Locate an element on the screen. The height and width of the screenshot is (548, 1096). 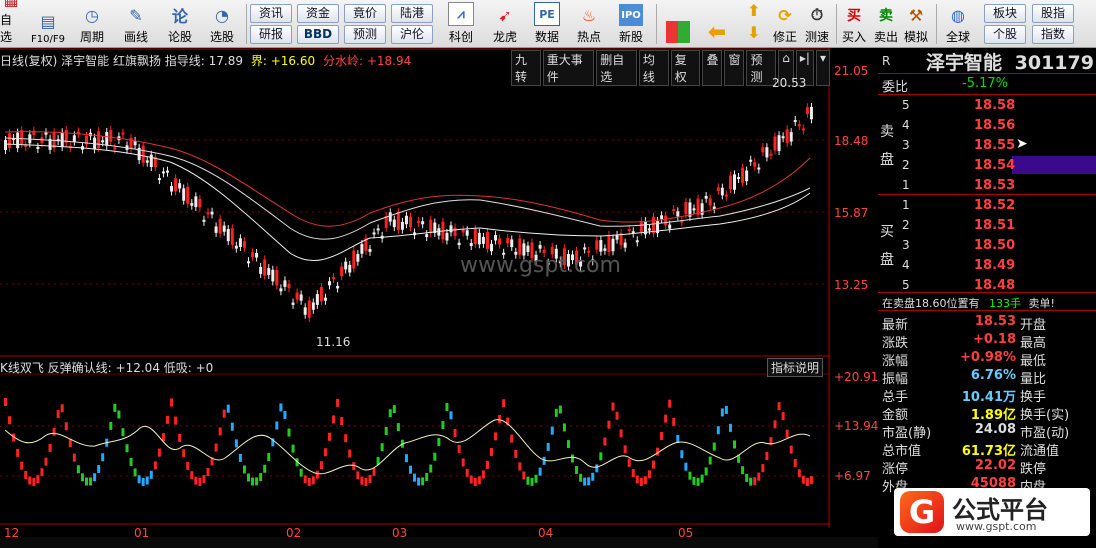
sell-level-price: 18.55 is located at coordinates (994, 145).